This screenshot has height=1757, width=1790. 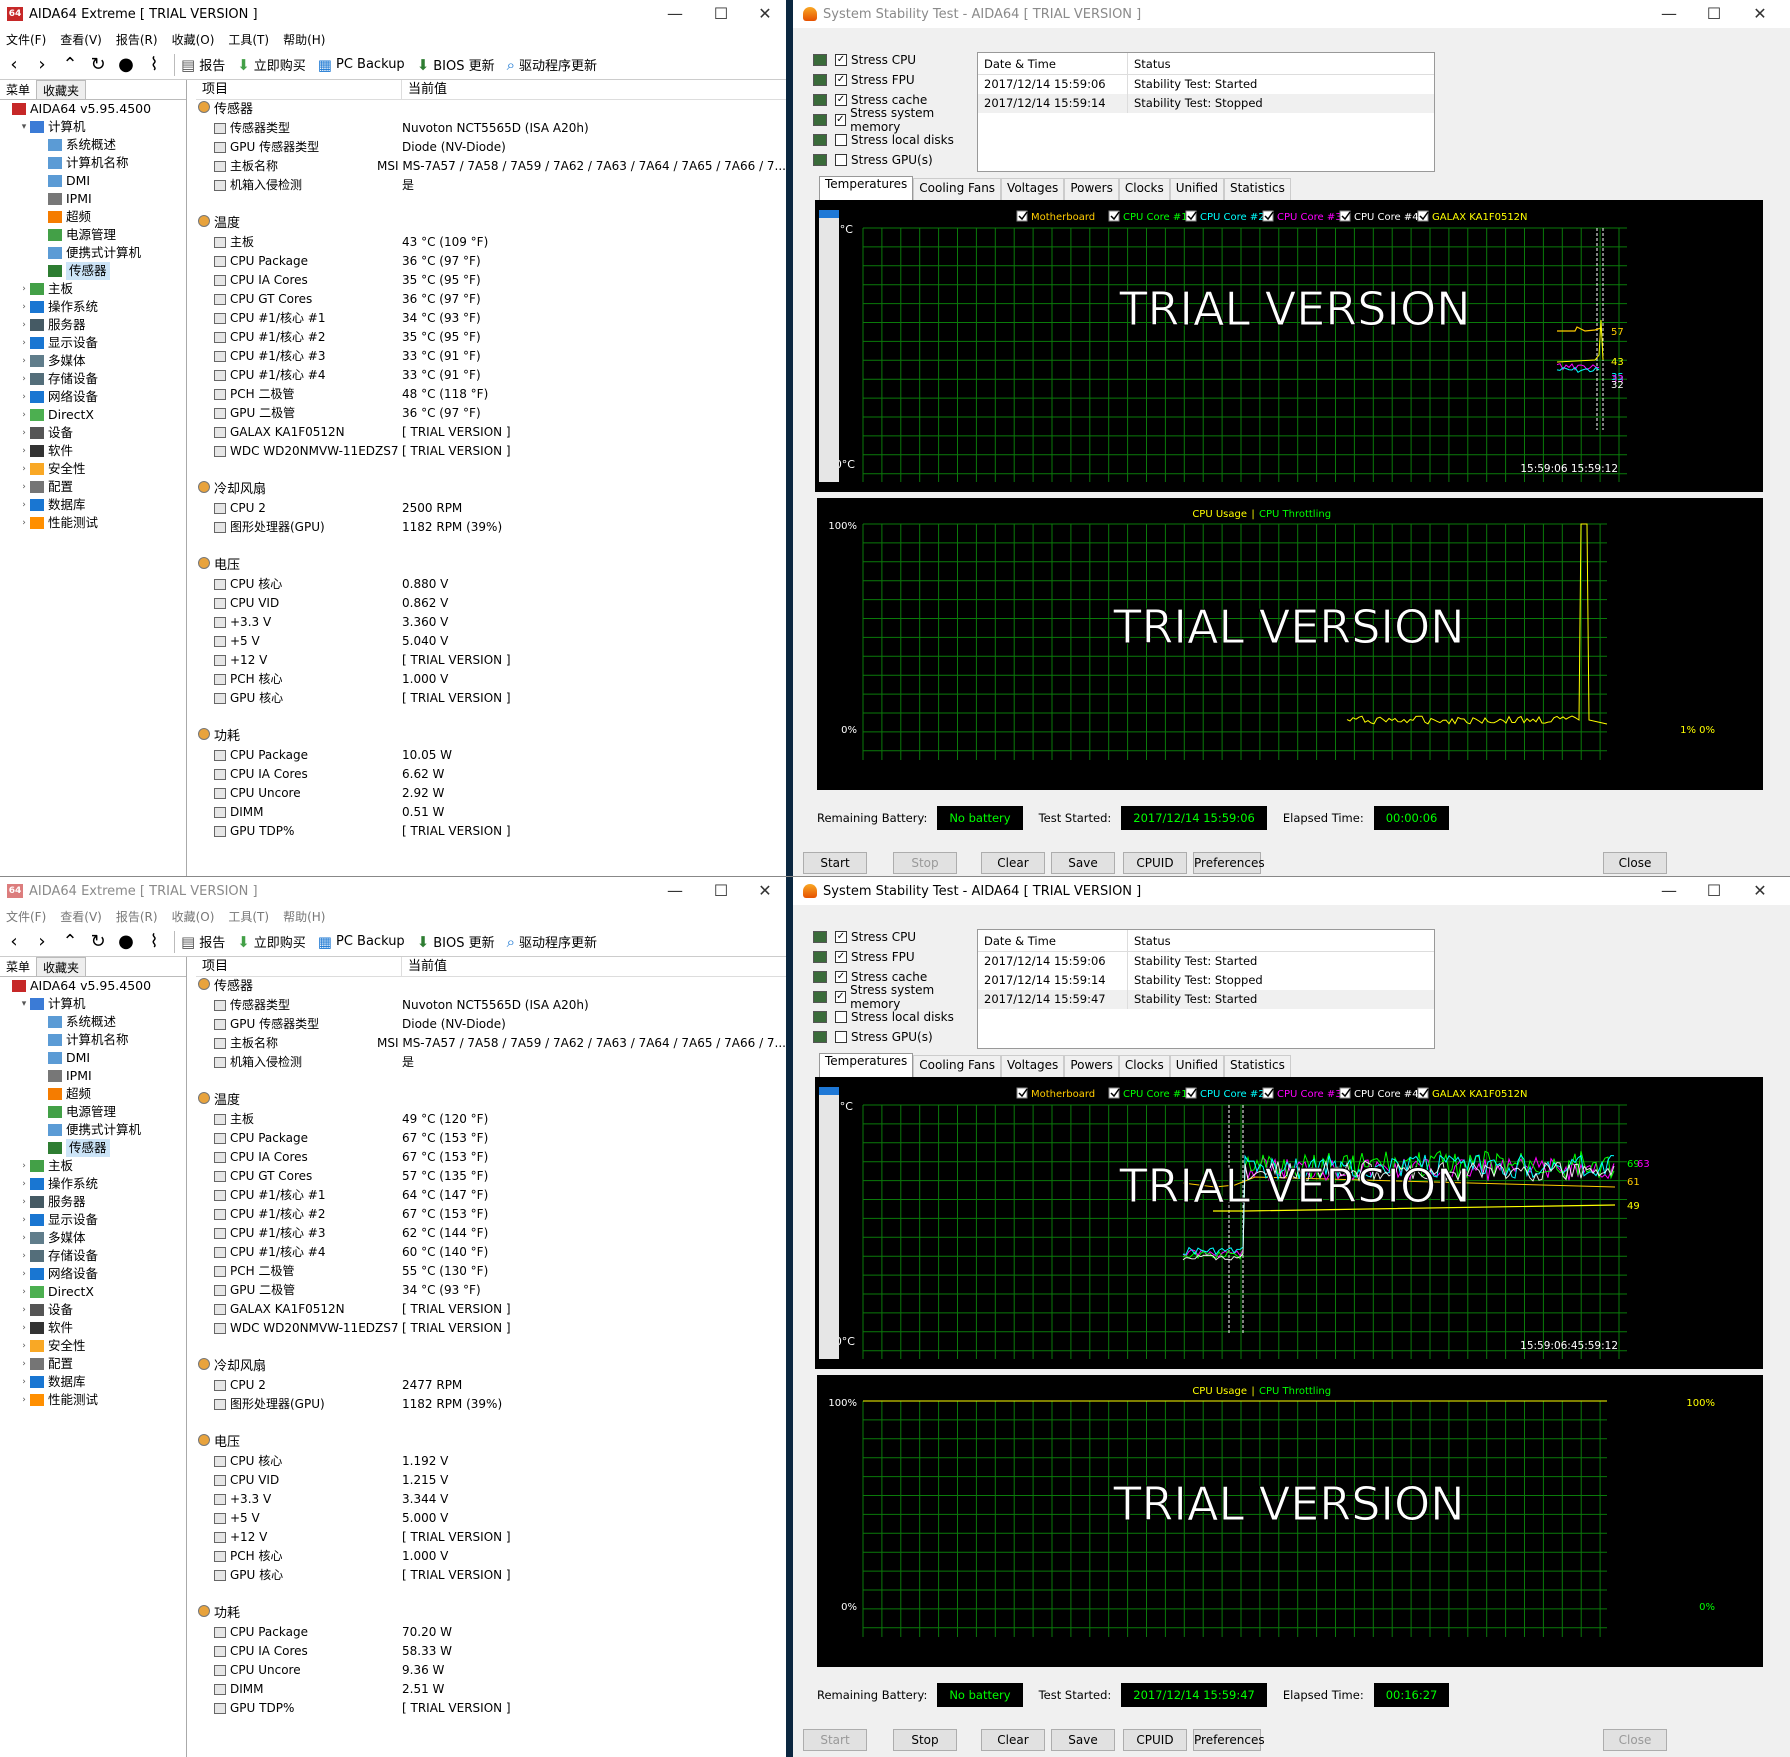 I want to click on menu-item: 工具(T), so click(x=248, y=916).